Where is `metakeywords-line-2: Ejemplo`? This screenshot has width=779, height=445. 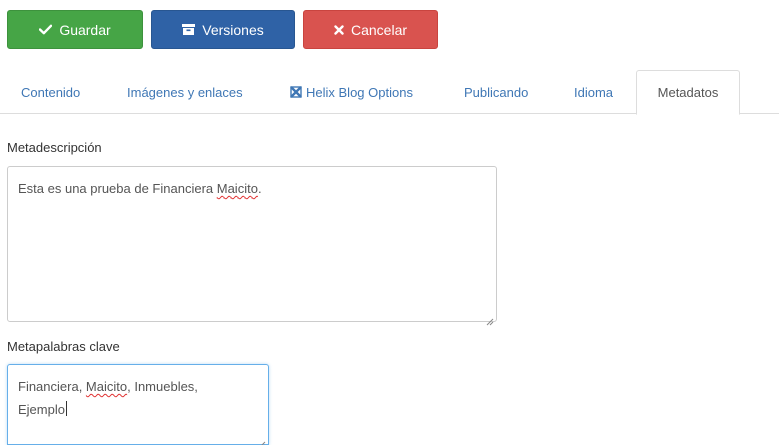
metakeywords-line-2: Ejemplo is located at coordinates (138, 409).